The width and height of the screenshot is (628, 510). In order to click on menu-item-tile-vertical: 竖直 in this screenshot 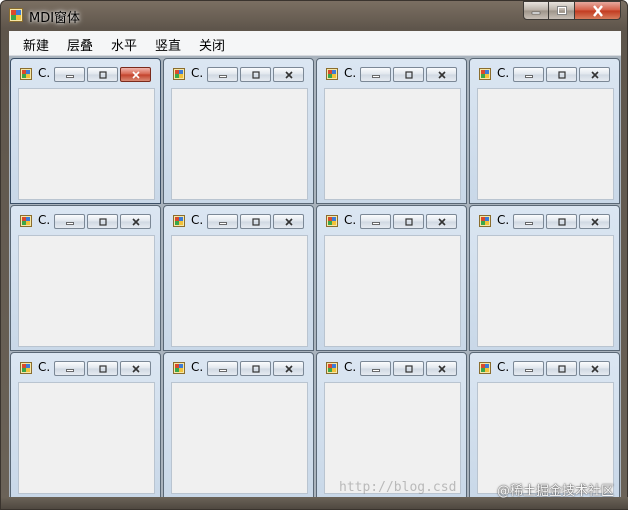, I will do `click(168, 44)`.